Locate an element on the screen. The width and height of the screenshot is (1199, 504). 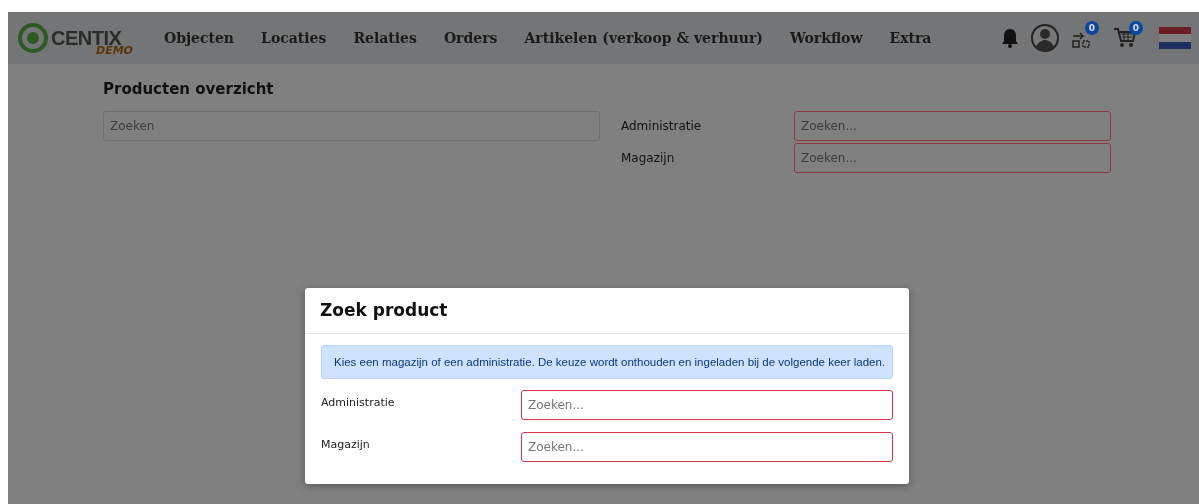
info-alert: Kies een magazijn of een administratie. De keuze wordt onthouden en ingeladen bij de volgende keer laden. is located at coordinates (607, 362).